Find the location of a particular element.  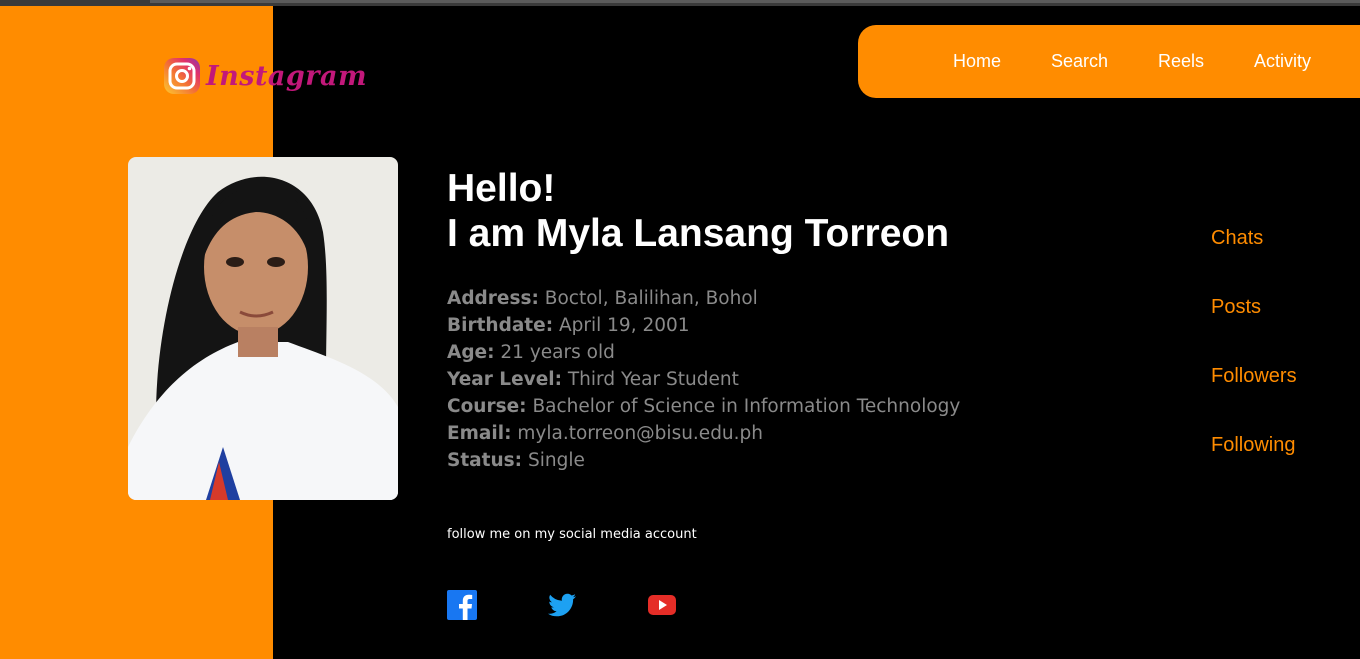

scrollbar-thumb is located at coordinates (755, 1).